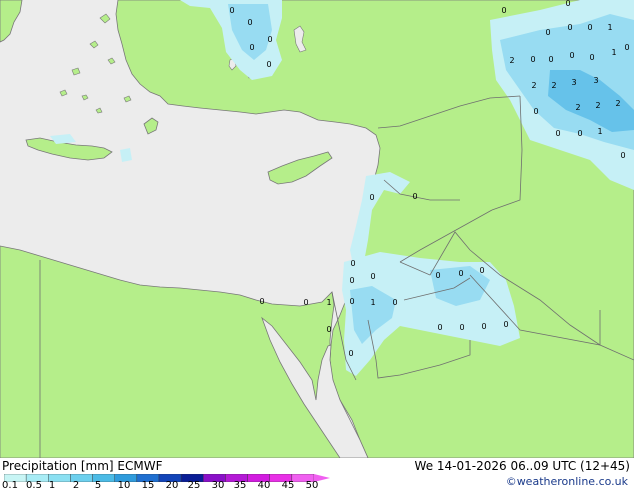 The width and height of the screenshot is (634, 492). I want to click on legend-title: Precipitation [mm] ECMWF, so click(82, 466).